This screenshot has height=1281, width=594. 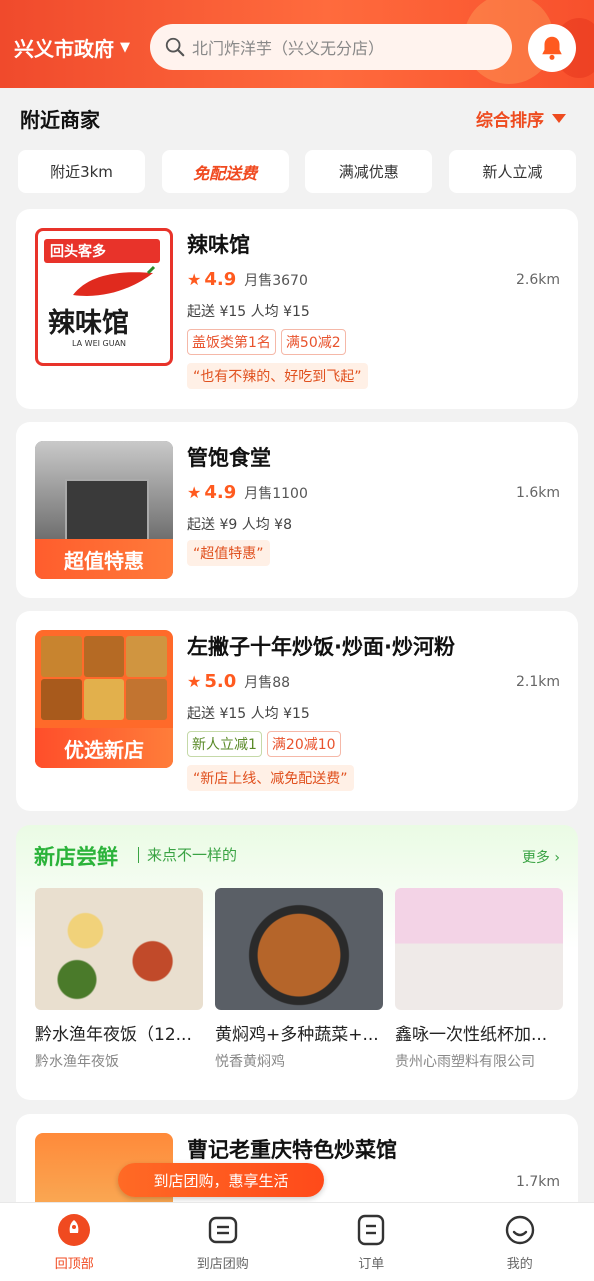 What do you see at coordinates (113, 285) in the screenshot?
I see `chili-icon` at bounding box center [113, 285].